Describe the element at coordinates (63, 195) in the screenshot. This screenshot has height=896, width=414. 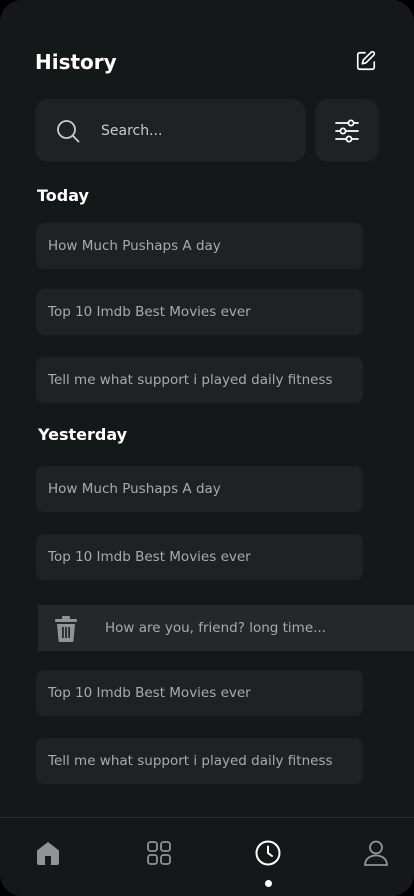
I see `section-label-today: Today` at that location.